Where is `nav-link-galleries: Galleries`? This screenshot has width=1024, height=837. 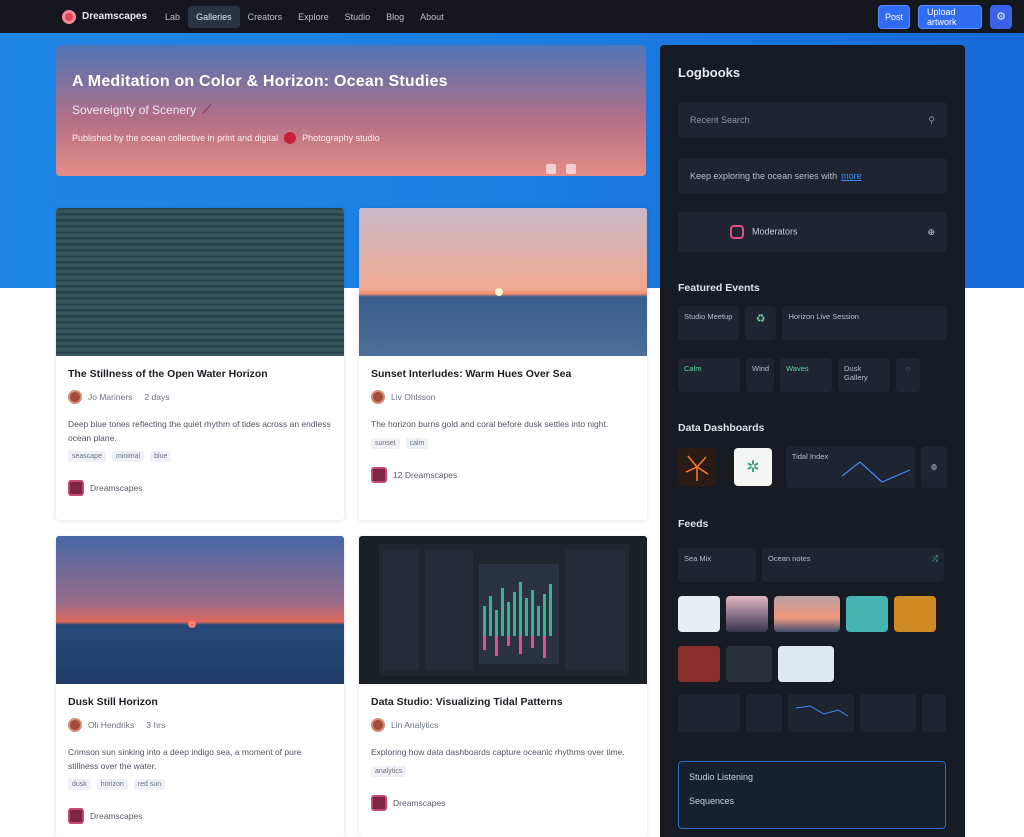 nav-link-galleries: Galleries is located at coordinates (214, 16).